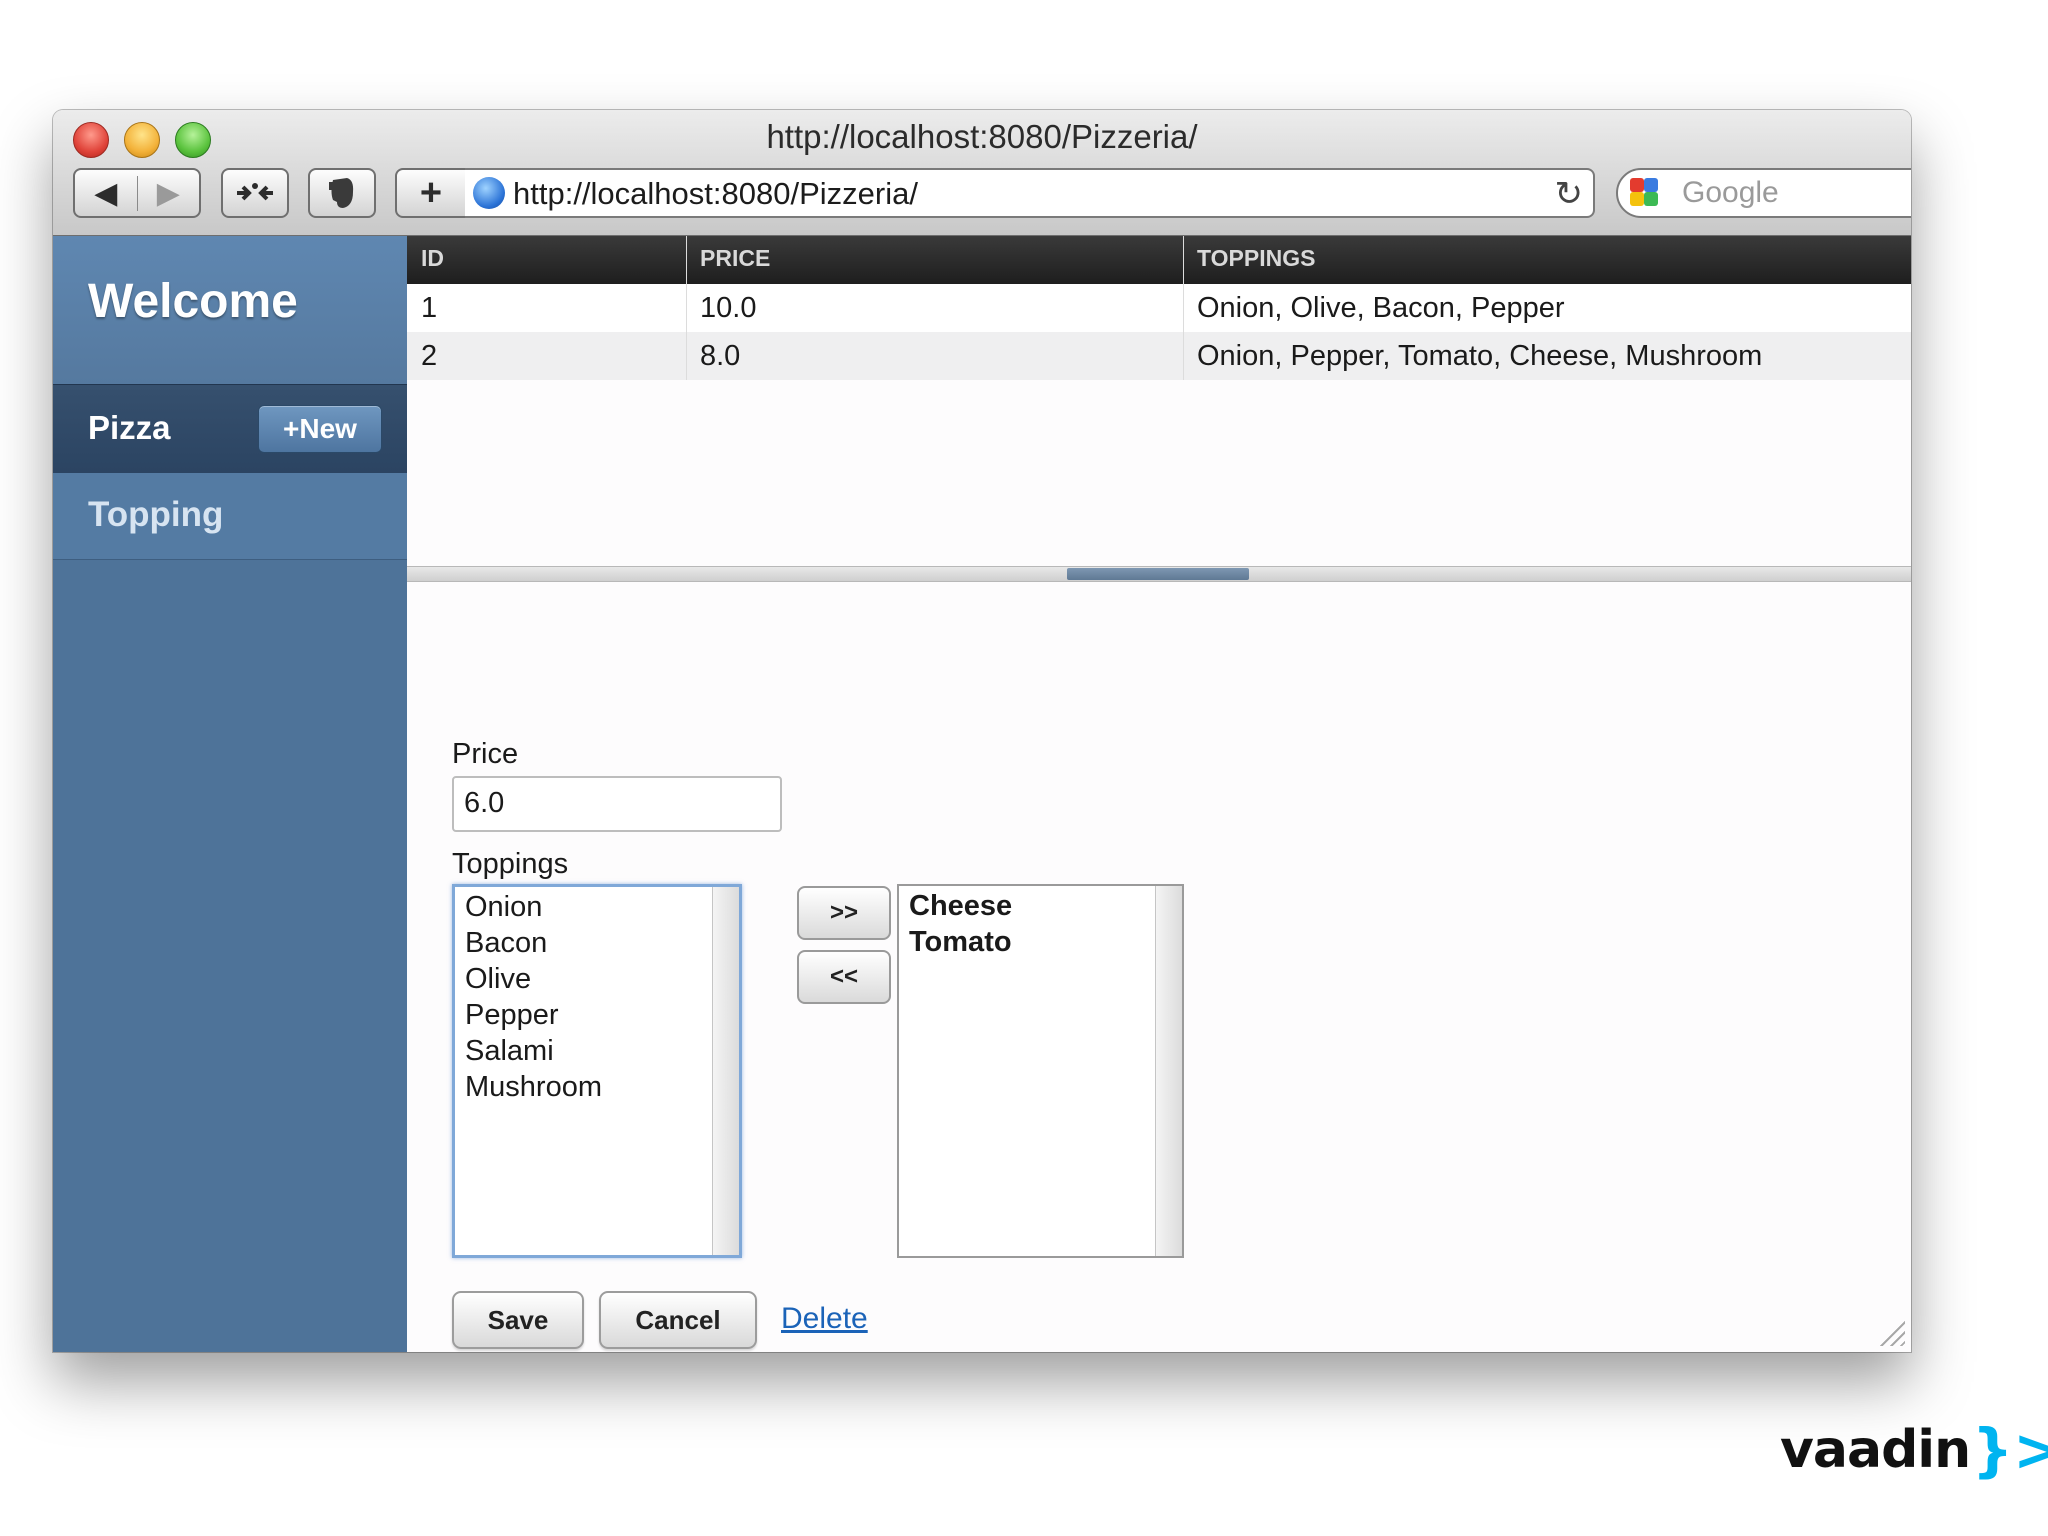 Image resolution: width=2048 pixels, height=1536 pixels. What do you see at coordinates (1381, 308) in the screenshot?
I see `cell-toppings: Onion, Olive, Bacon, Pepper` at bounding box center [1381, 308].